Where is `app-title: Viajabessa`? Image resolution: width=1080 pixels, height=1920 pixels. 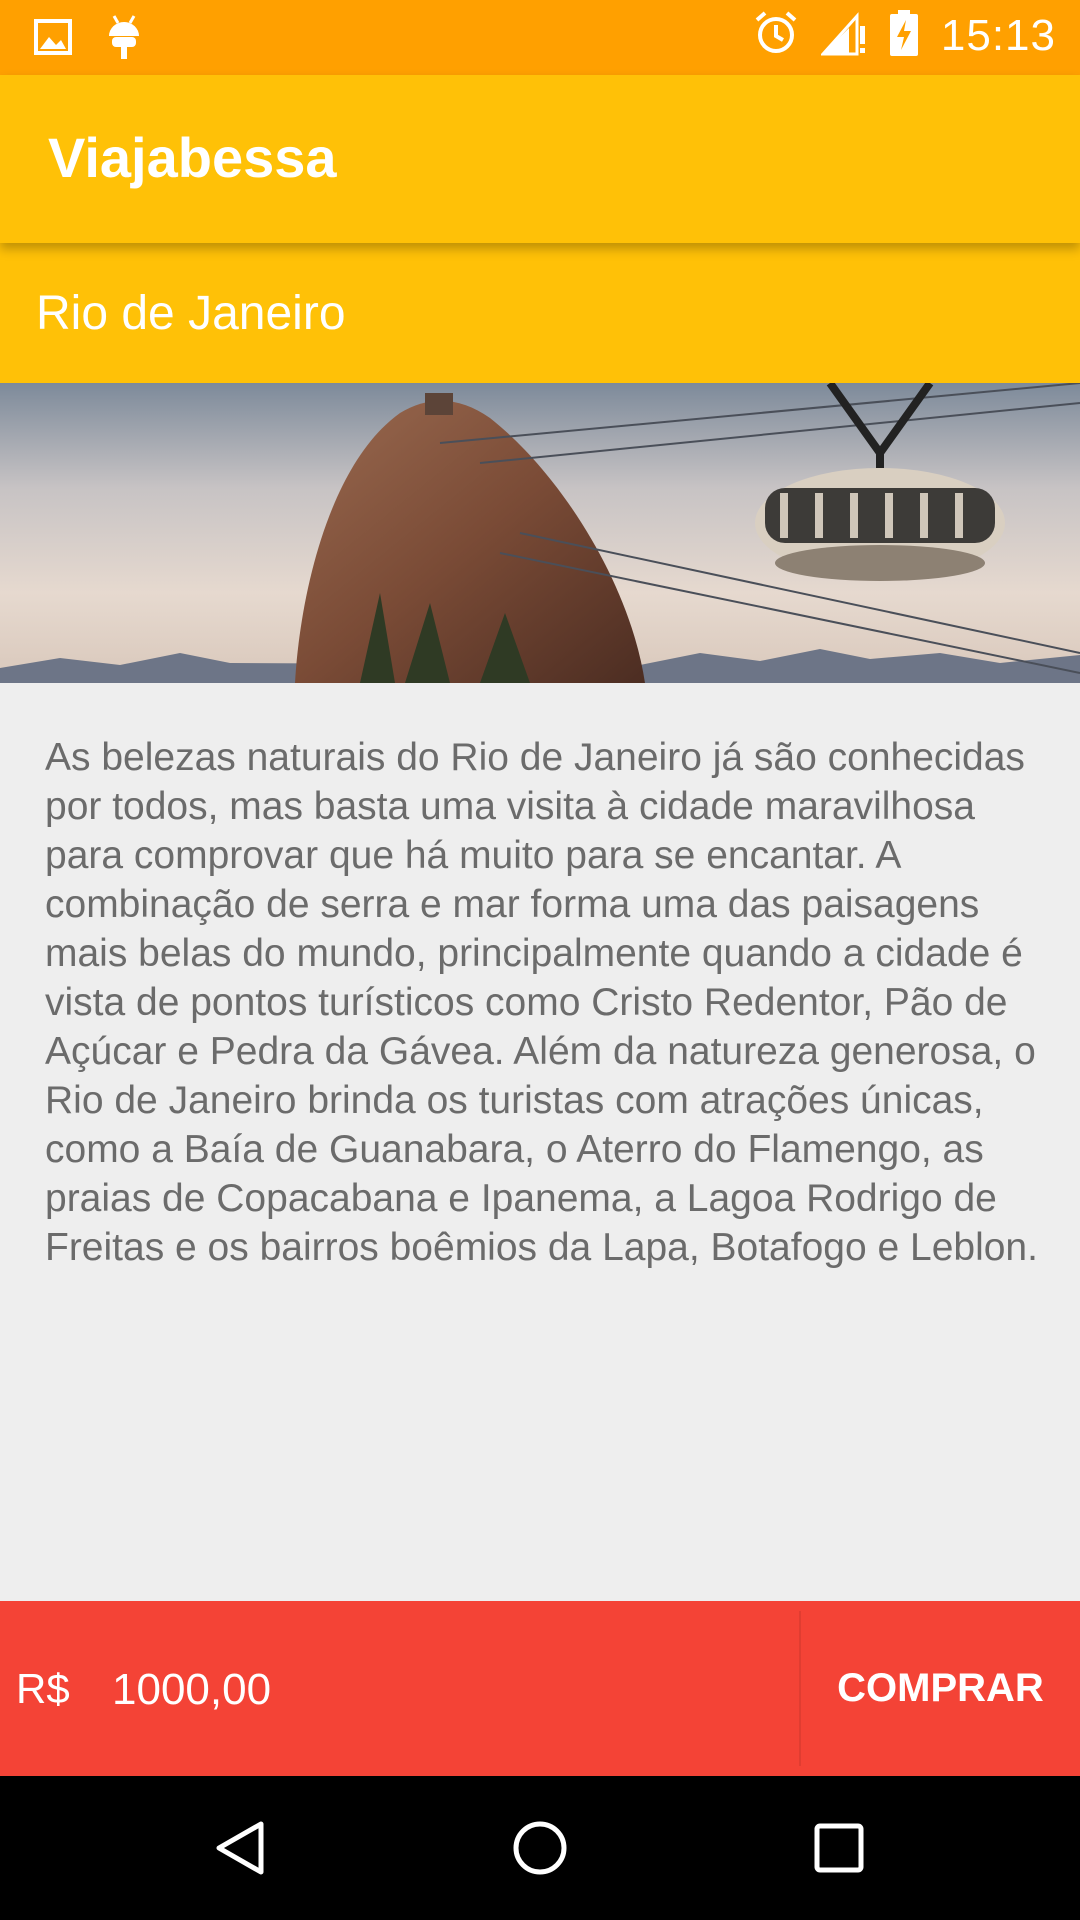
app-title: Viajabessa is located at coordinates (192, 157).